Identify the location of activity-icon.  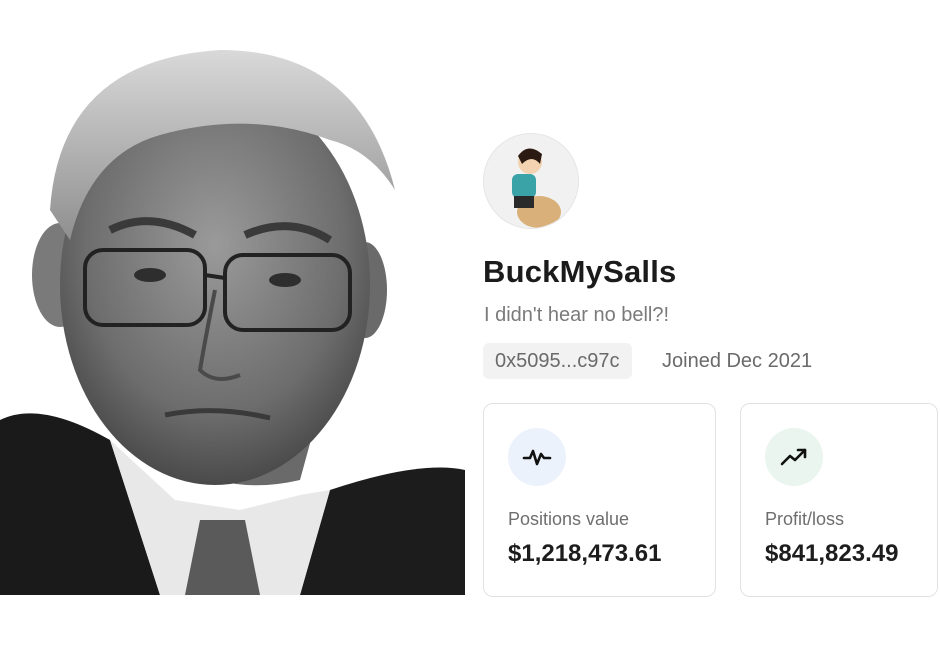
(537, 457).